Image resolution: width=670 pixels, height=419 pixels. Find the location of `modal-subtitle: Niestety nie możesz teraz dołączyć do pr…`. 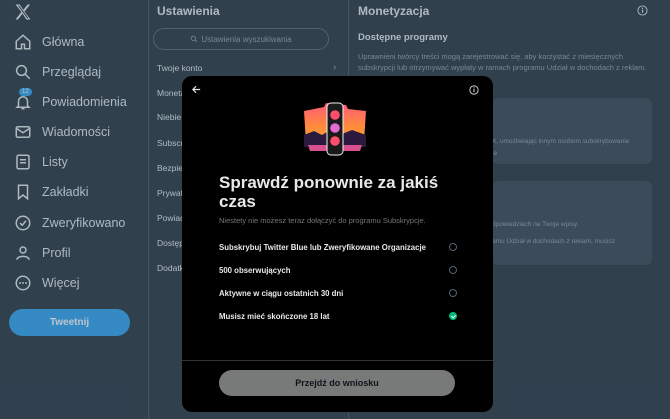

modal-subtitle: Niestety nie możesz teraz dołączyć do pr… is located at coordinates (322, 220).